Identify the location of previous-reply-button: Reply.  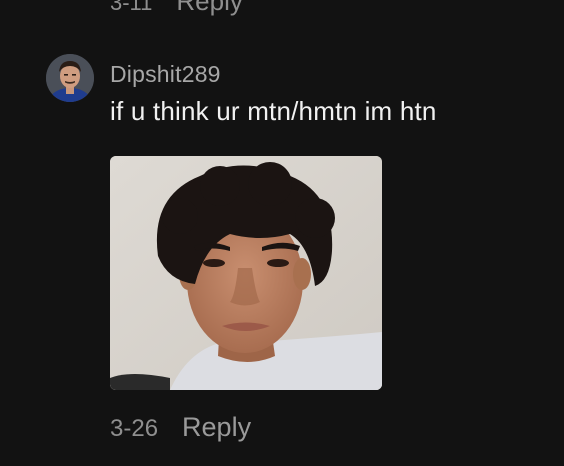
(209, 8).